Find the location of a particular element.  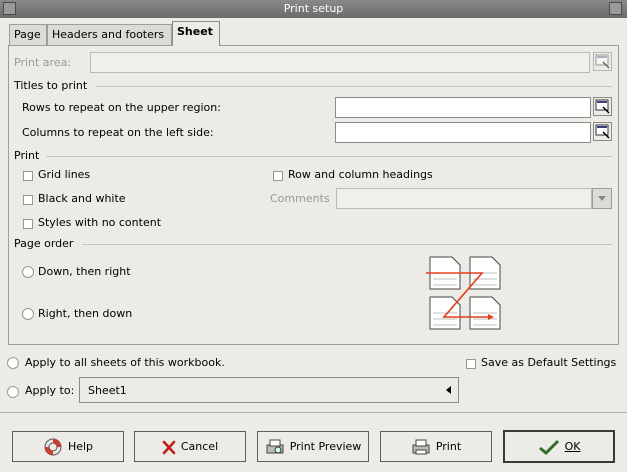

rows-repeat-field is located at coordinates (463, 107).